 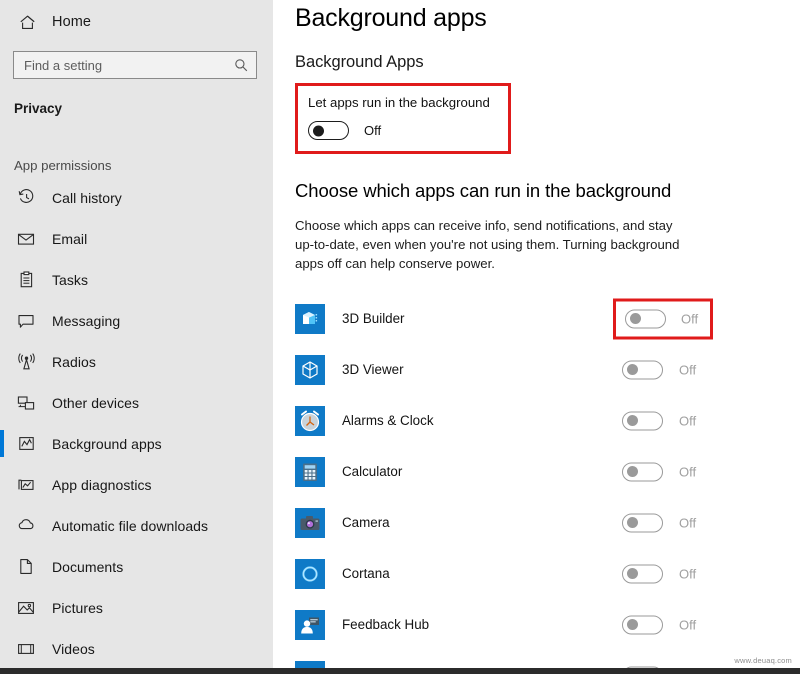 What do you see at coordinates (310, 522) in the screenshot?
I see `camera-icon` at bounding box center [310, 522].